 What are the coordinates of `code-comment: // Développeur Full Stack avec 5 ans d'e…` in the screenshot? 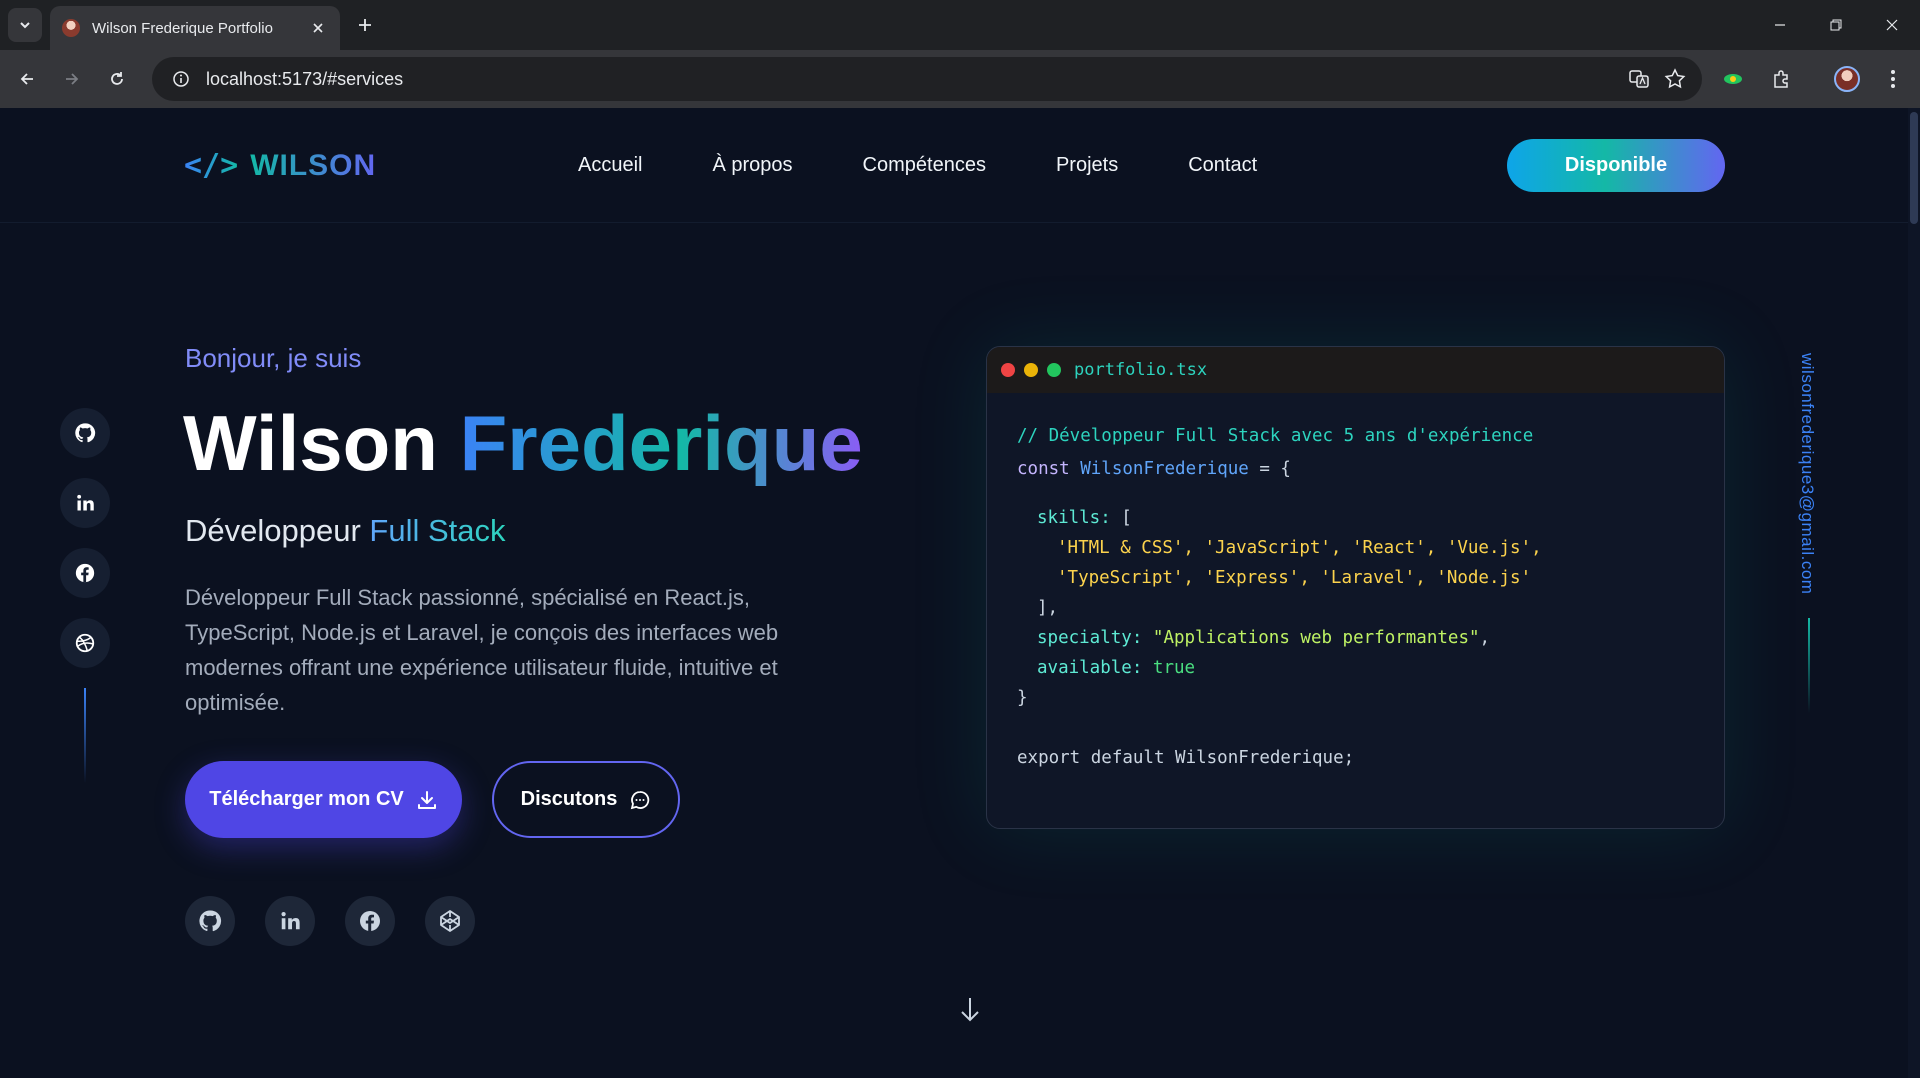 It's located at (1275, 436).